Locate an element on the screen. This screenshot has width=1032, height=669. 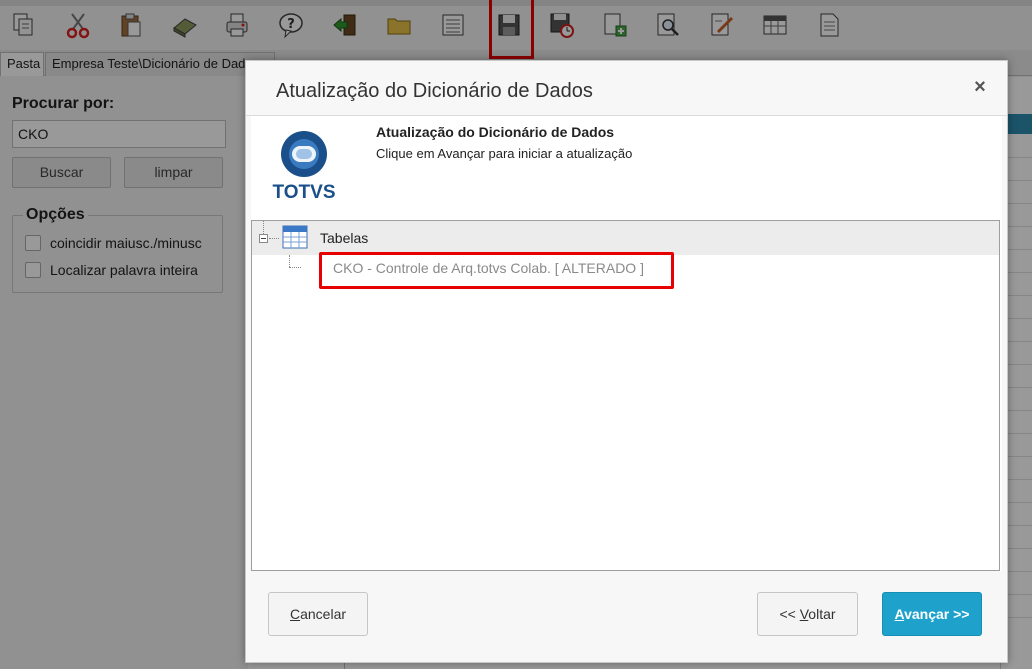
cancel-label: ancelar is located at coordinates (323, 614).